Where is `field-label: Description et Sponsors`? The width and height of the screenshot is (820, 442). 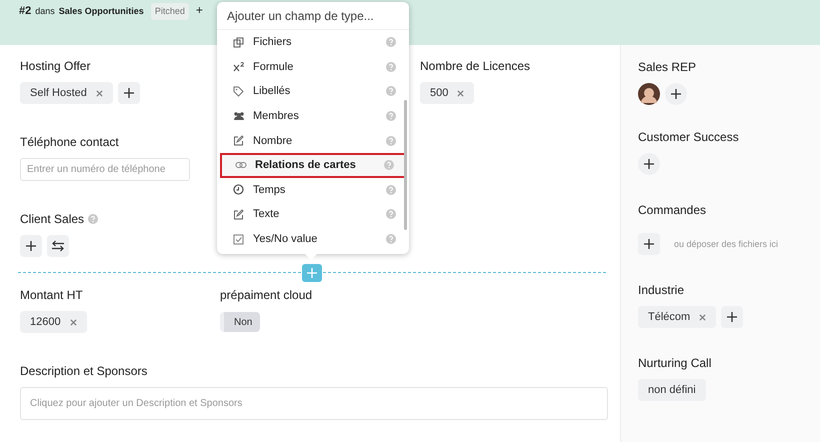
field-label: Description et Sponsors is located at coordinates (84, 371).